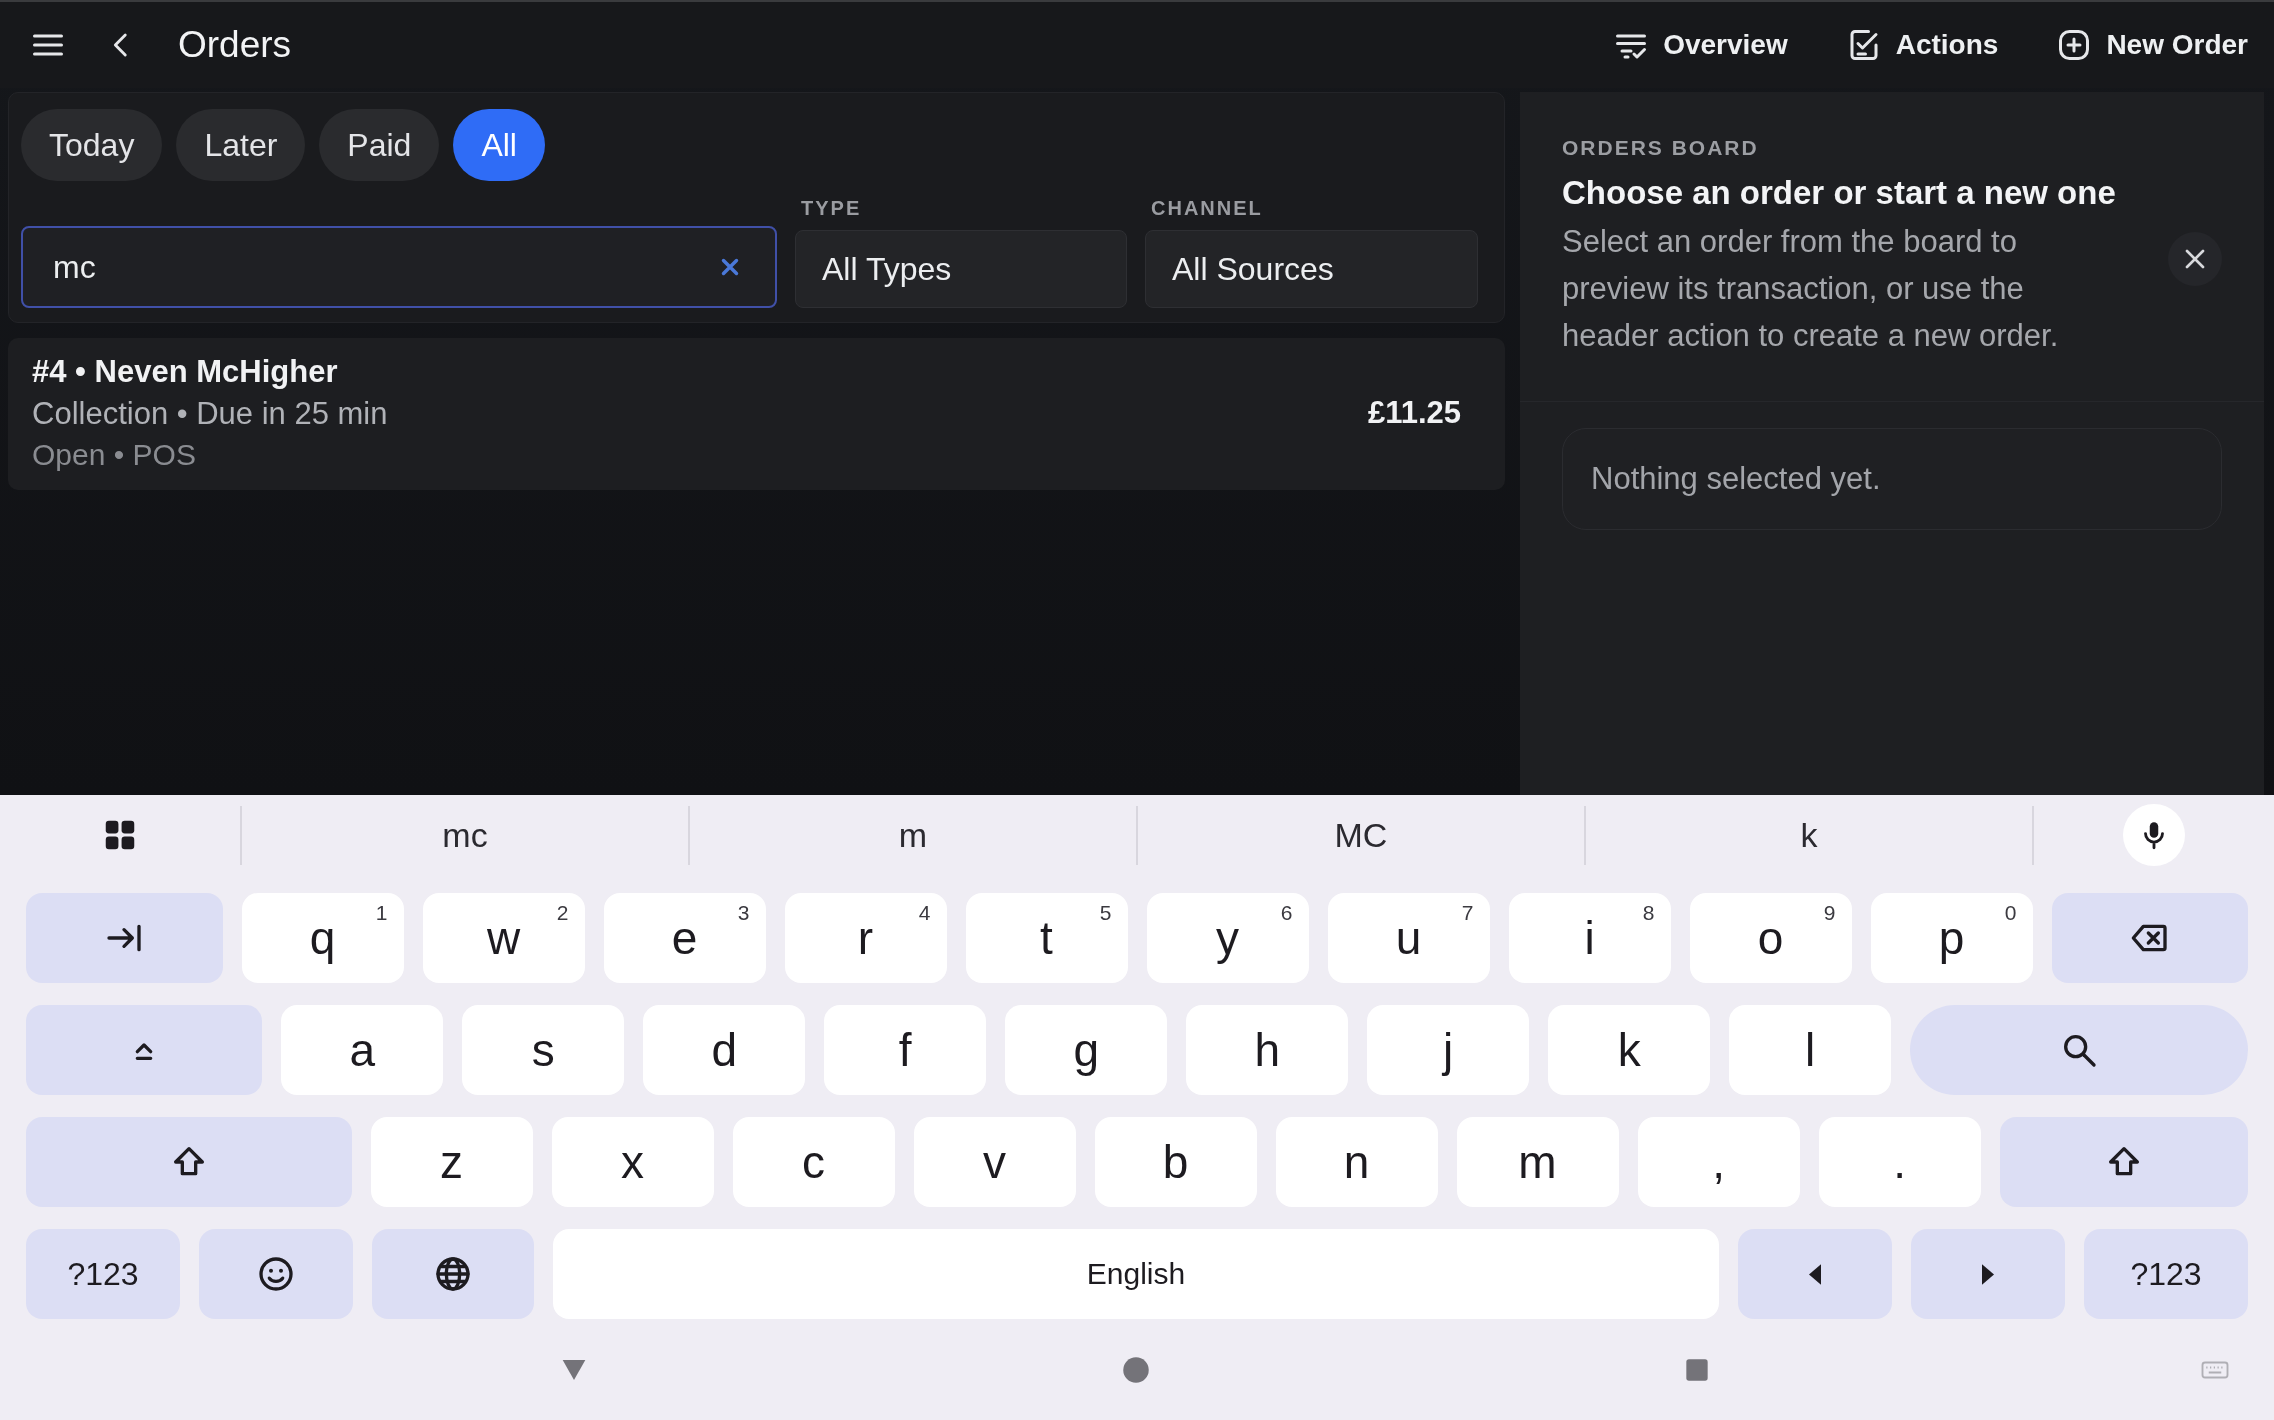 This screenshot has width=2274, height=1420. I want to click on field-label: CHANNEL, so click(1207, 209).